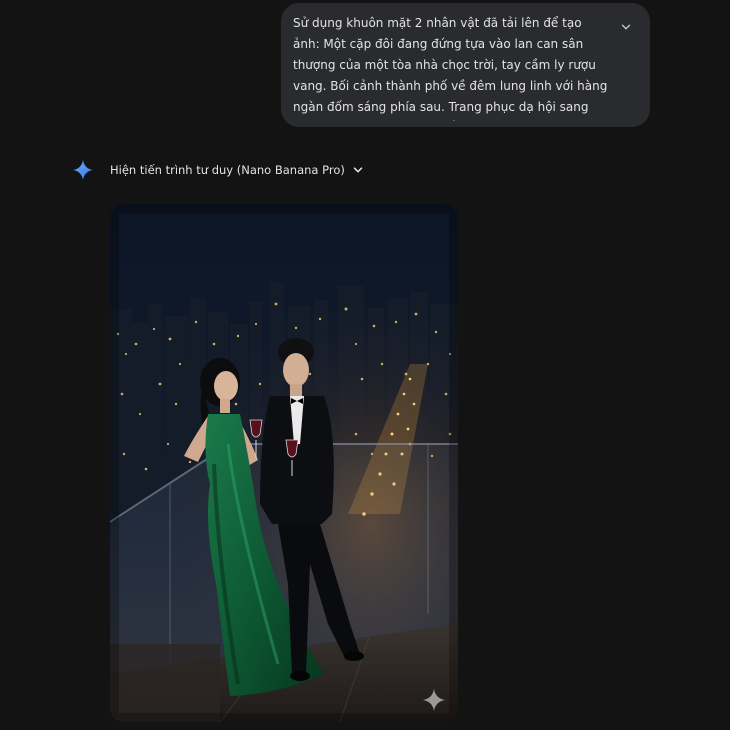  What do you see at coordinates (83, 170) in the screenshot?
I see `gemini-spark-icon` at bounding box center [83, 170].